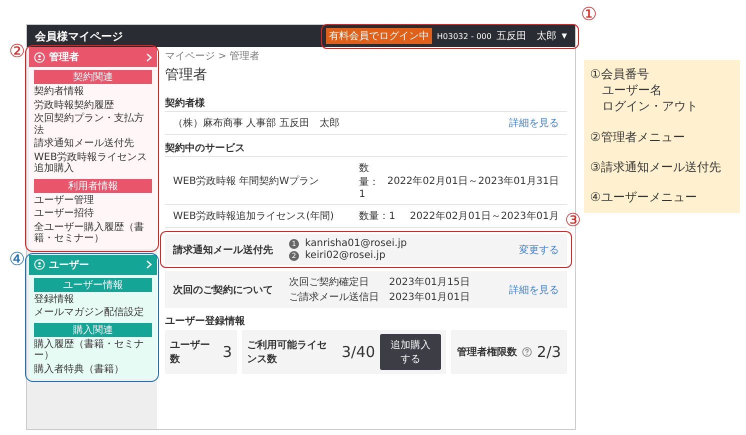 This screenshot has width=746, height=435. Describe the element at coordinates (359, 352) in the screenshot. I see `stat-value: 3/40` at that location.